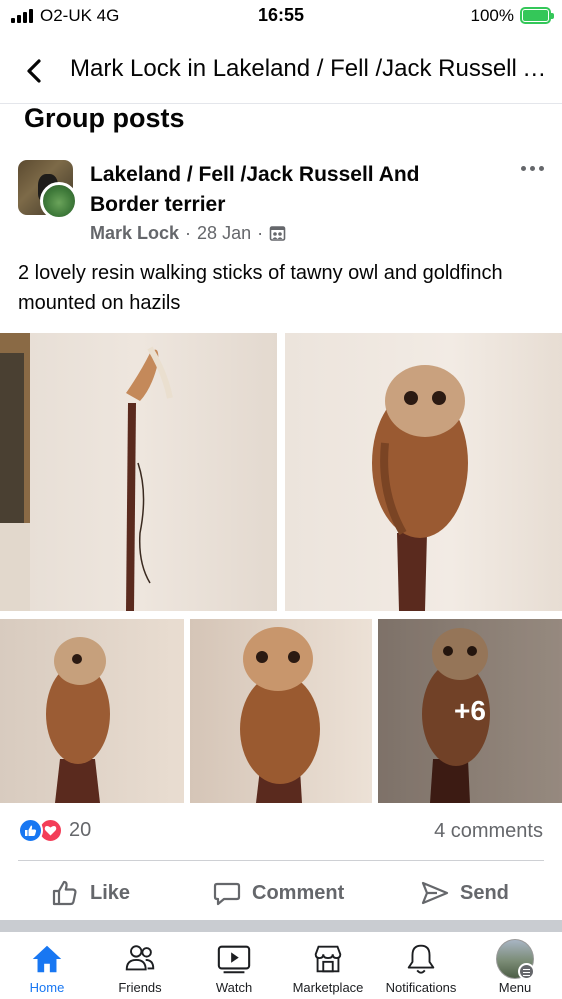 This screenshot has width=562, height=999. Describe the element at coordinates (280, 715) in the screenshot. I see `owl-front-image` at that location.